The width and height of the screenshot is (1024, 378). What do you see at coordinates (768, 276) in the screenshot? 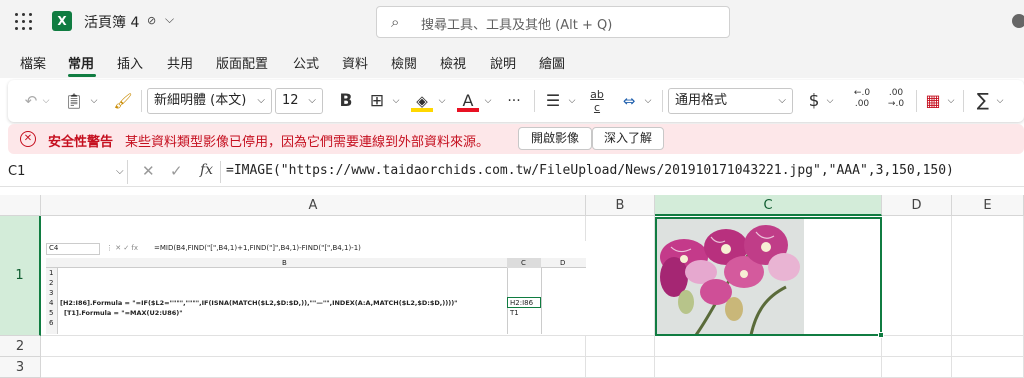
I see `cell-c1-selection` at bounding box center [768, 276].